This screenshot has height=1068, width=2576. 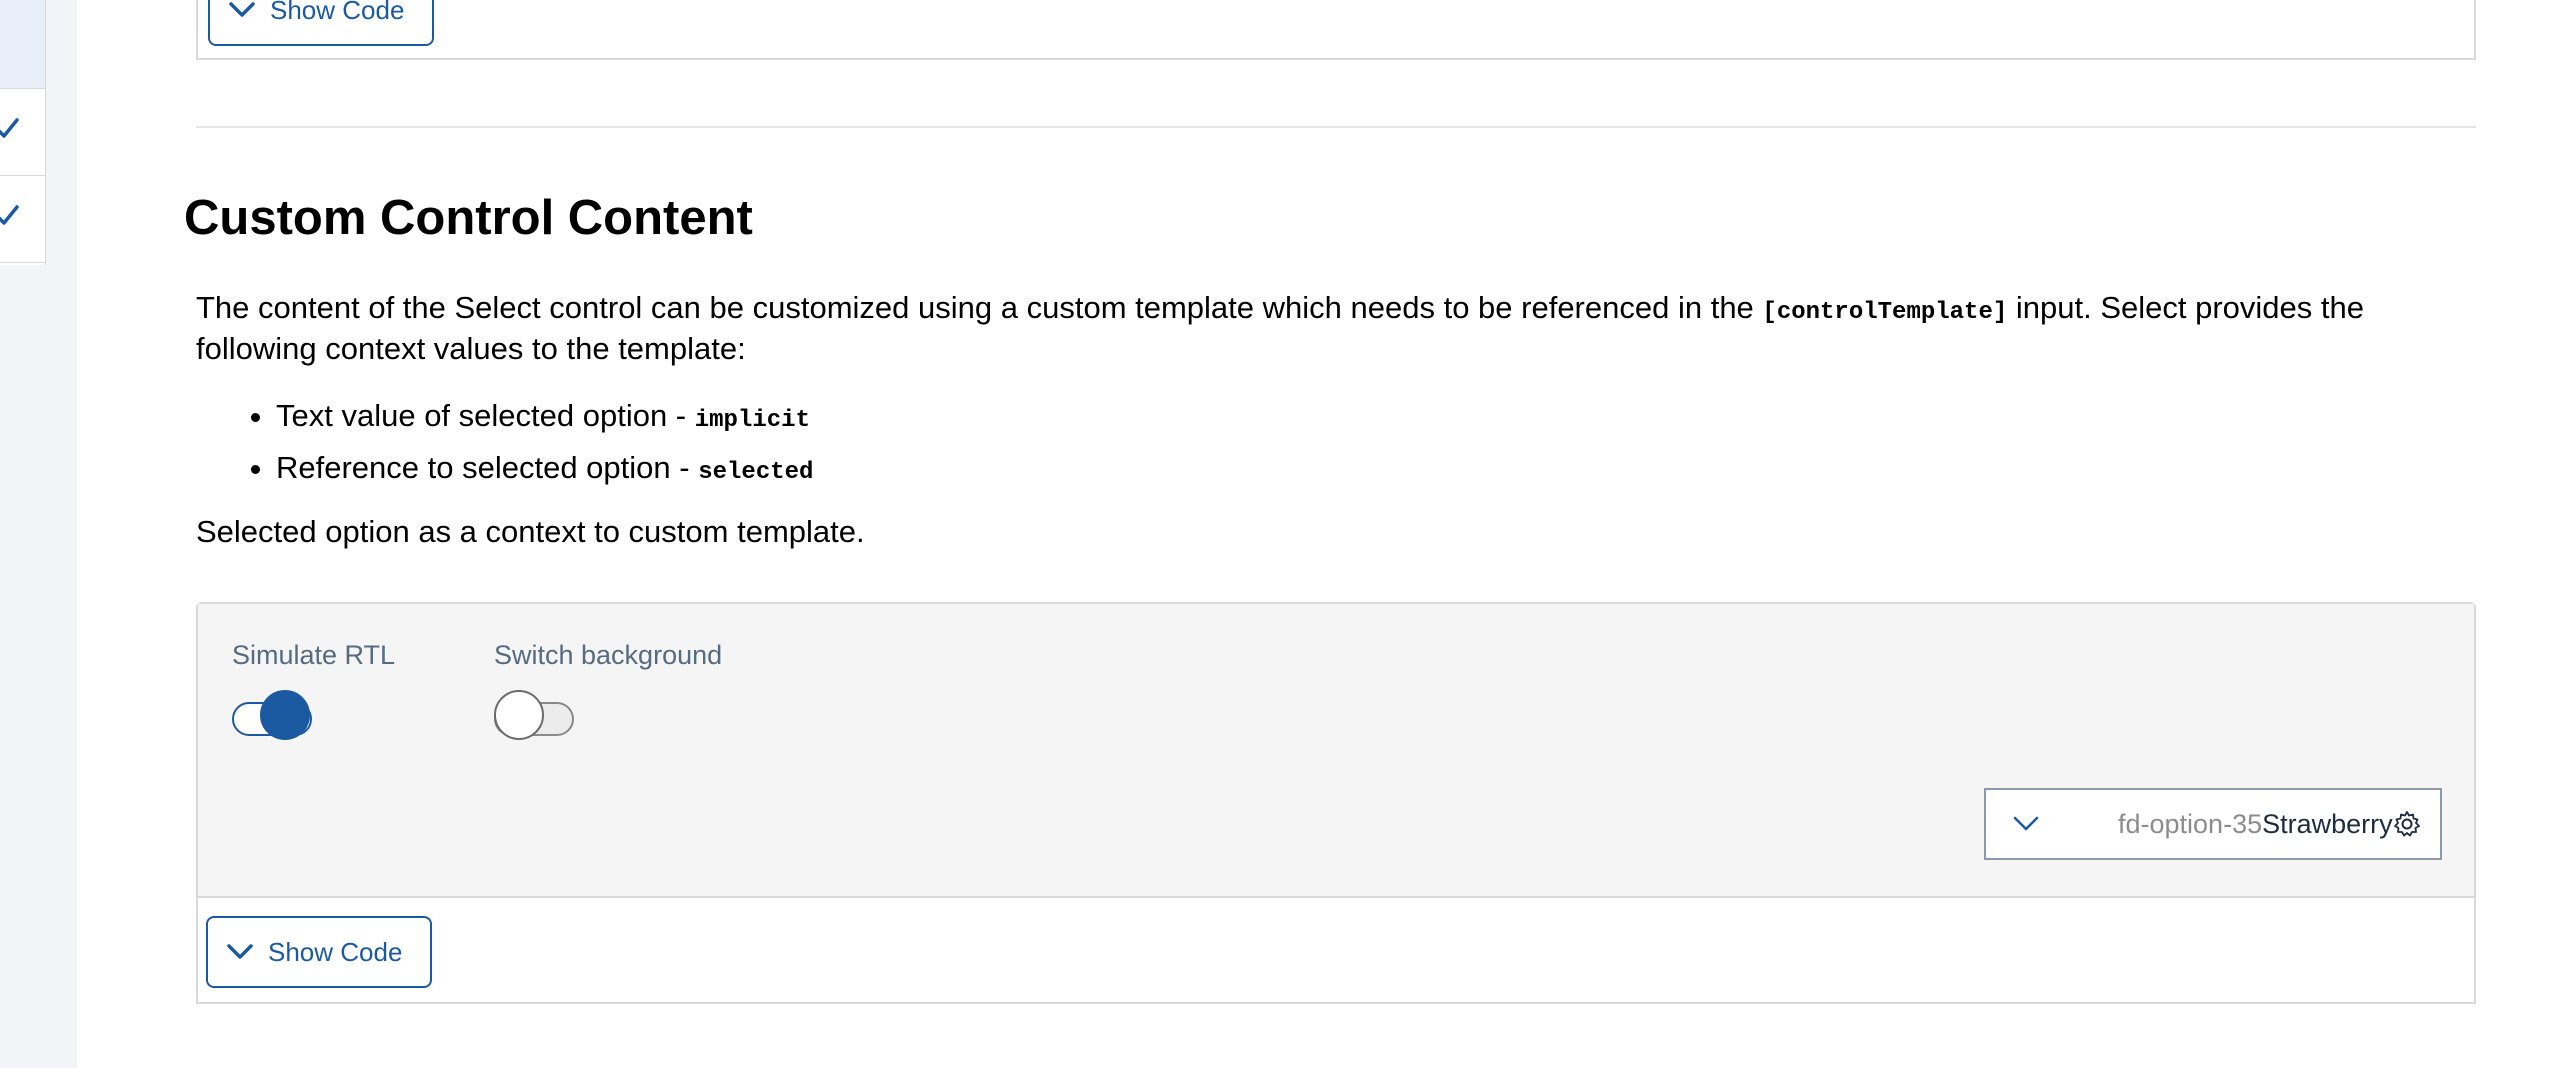 I want to click on simulate-rtl-label: Simulate RTL, so click(x=314, y=655).